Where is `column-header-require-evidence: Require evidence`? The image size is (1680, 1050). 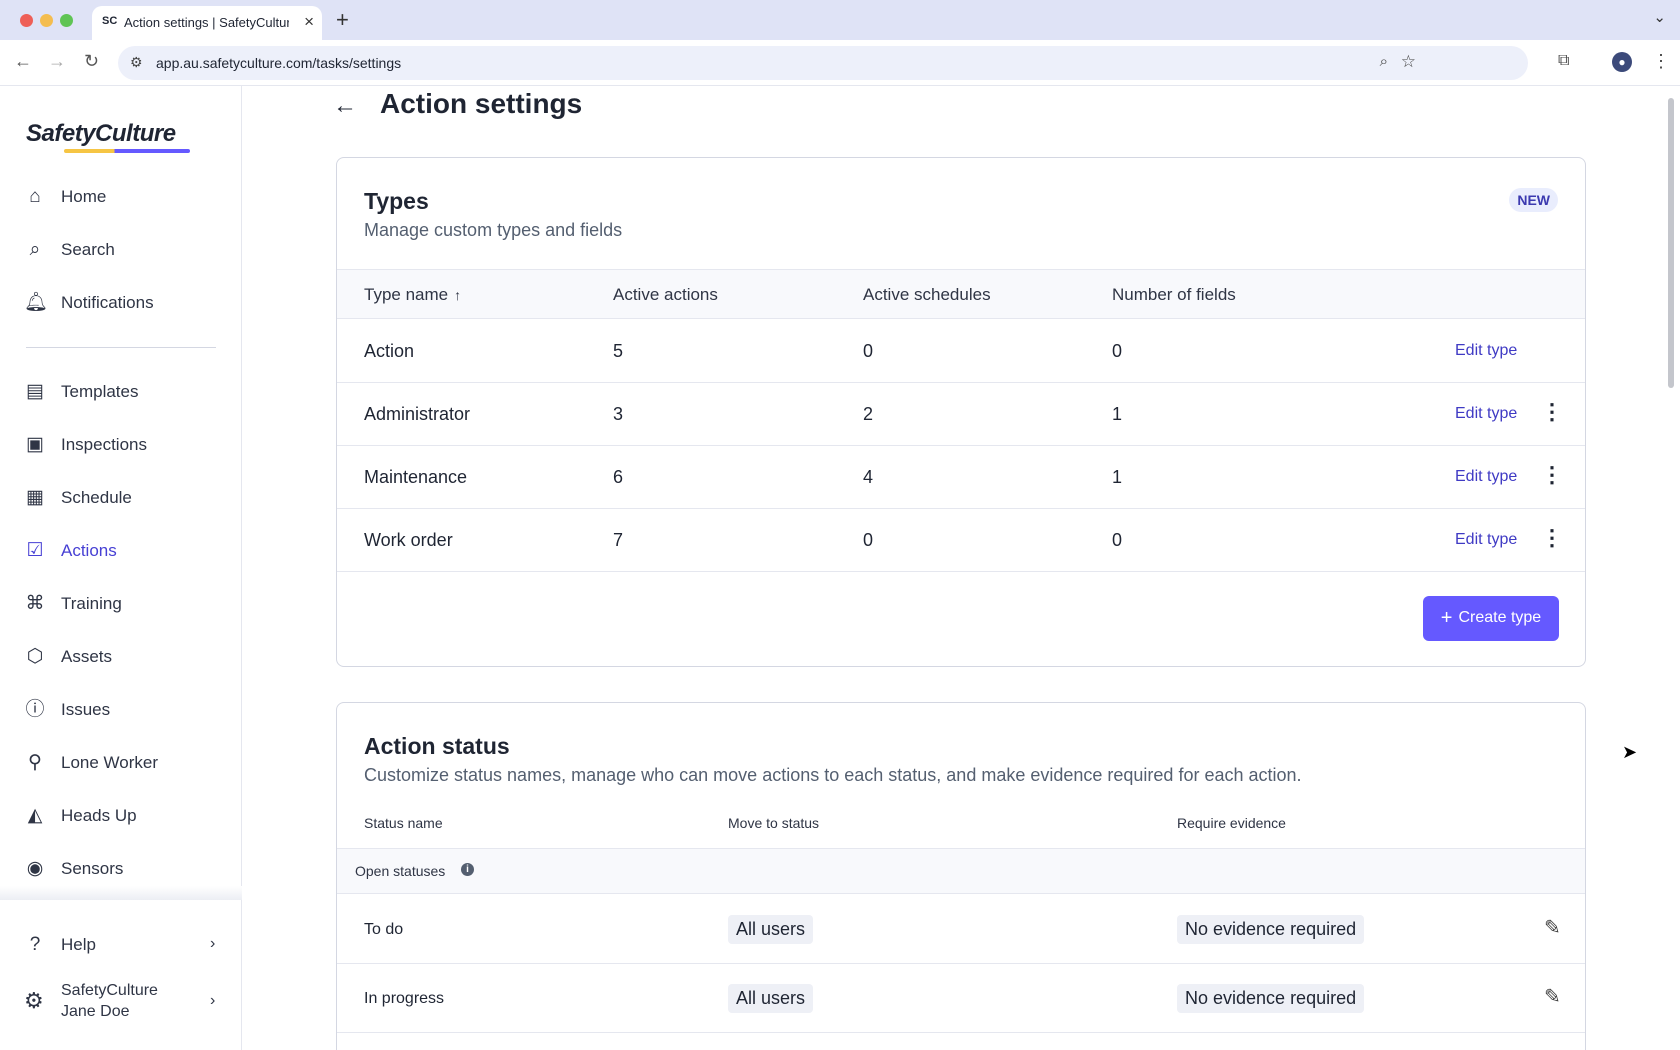 column-header-require-evidence: Require evidence is located at coordinates (1231, 823).